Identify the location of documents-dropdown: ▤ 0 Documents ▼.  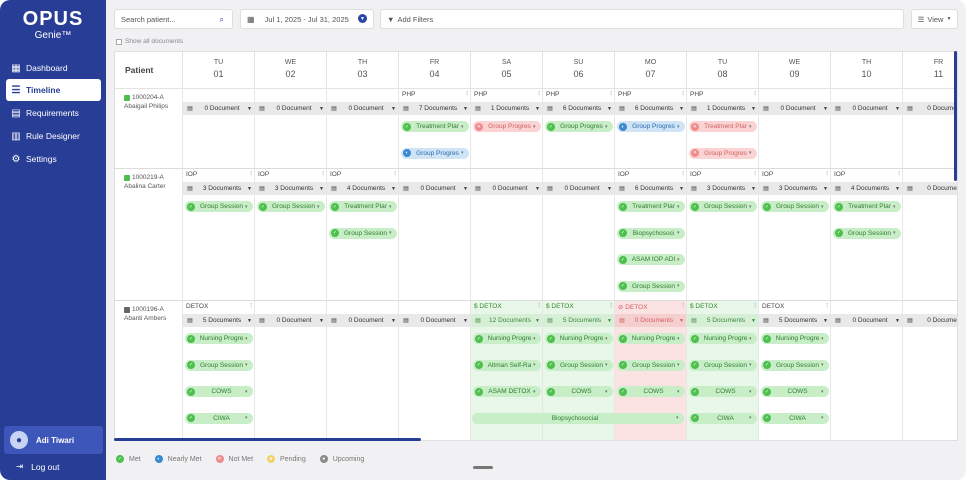
(651, 320).